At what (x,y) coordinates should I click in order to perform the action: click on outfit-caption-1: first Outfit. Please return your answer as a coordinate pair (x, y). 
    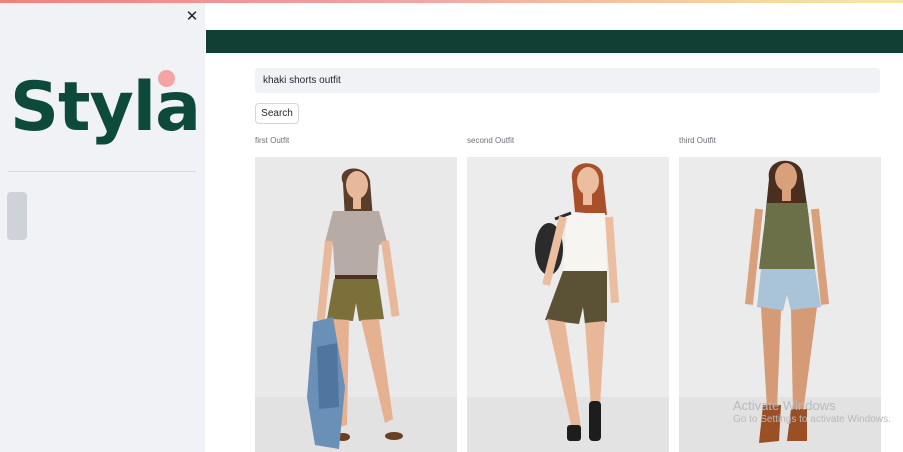
    Looking at the image, I should click on (272, 140).